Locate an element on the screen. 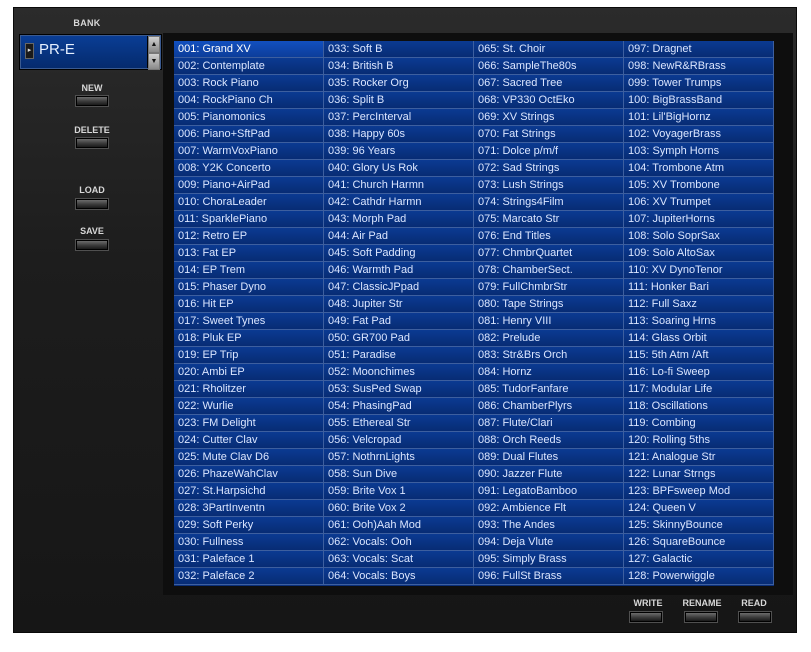 The image size is (811, 652). patch-item: 127: Galactic is located at coordinates (699, 559).